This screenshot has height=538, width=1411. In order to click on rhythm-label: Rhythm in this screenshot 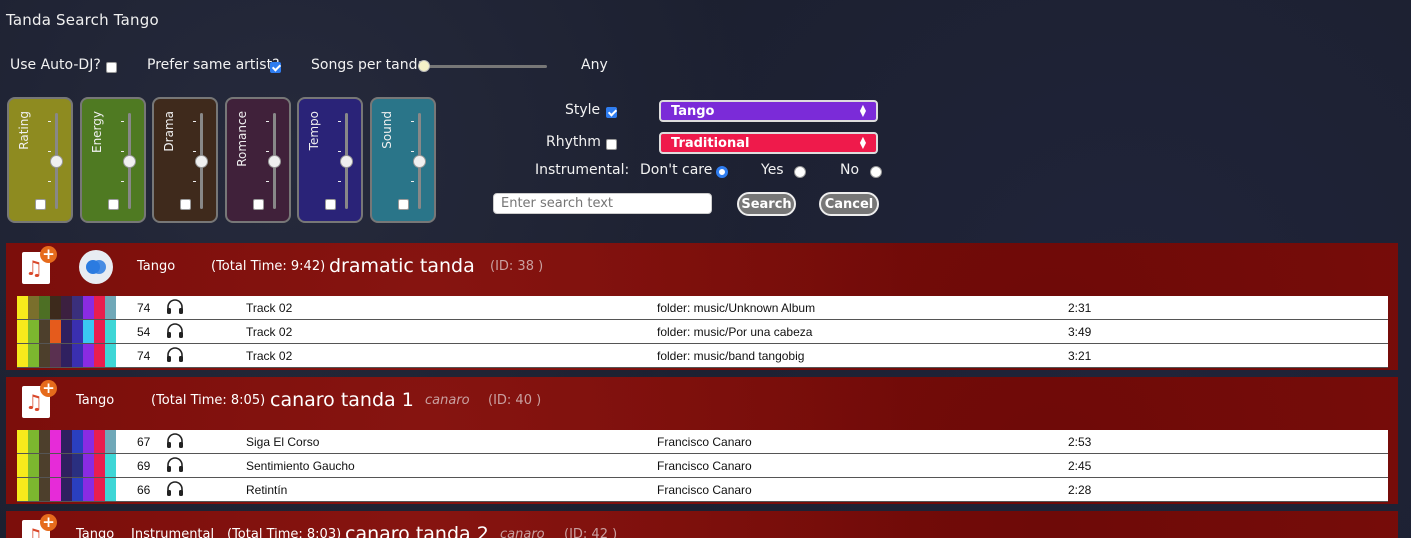, I will do `click(573, 142)`.